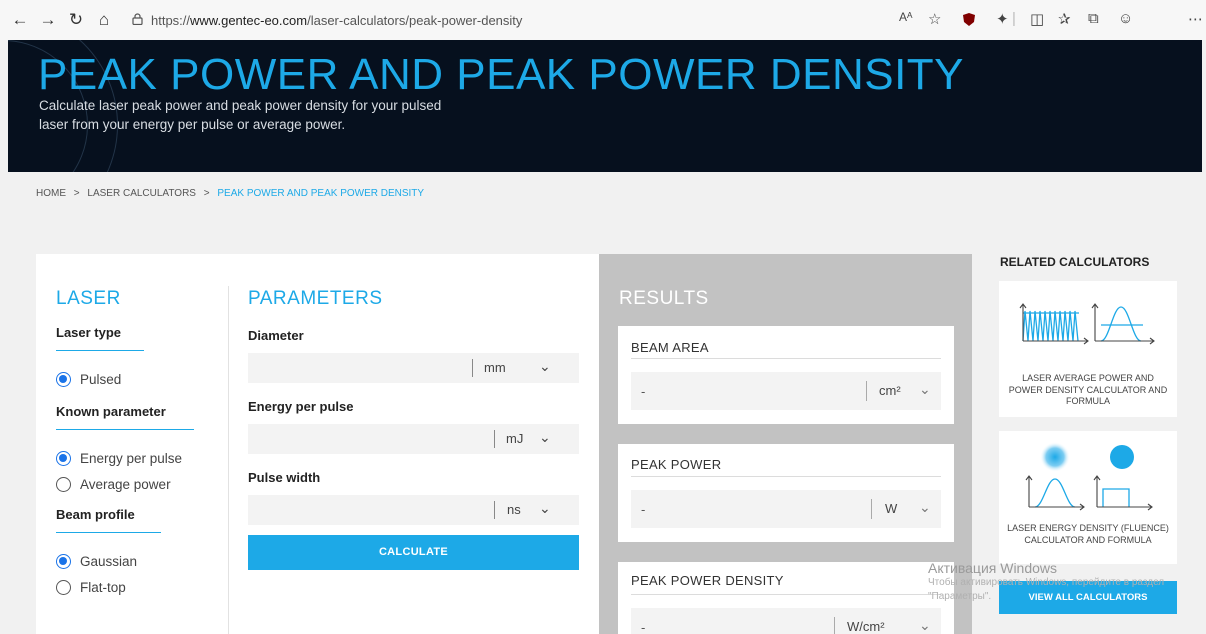  What do you see at coordinates (249, 20) in the screenshot?
I see `url-host: www.gentec-eo.com` at bounding box center [249, 20].